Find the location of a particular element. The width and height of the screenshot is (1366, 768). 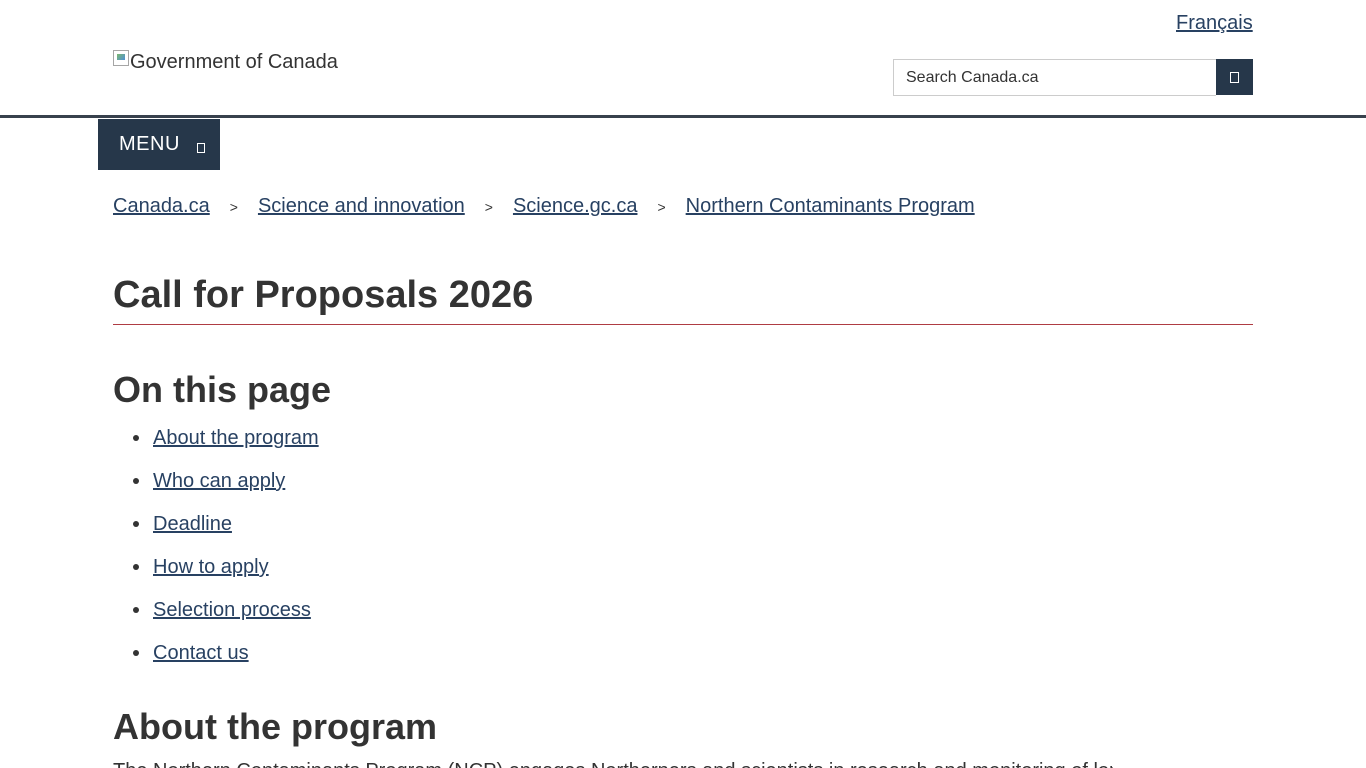

toc-heading: On this page is located at coordinates (222, 389).